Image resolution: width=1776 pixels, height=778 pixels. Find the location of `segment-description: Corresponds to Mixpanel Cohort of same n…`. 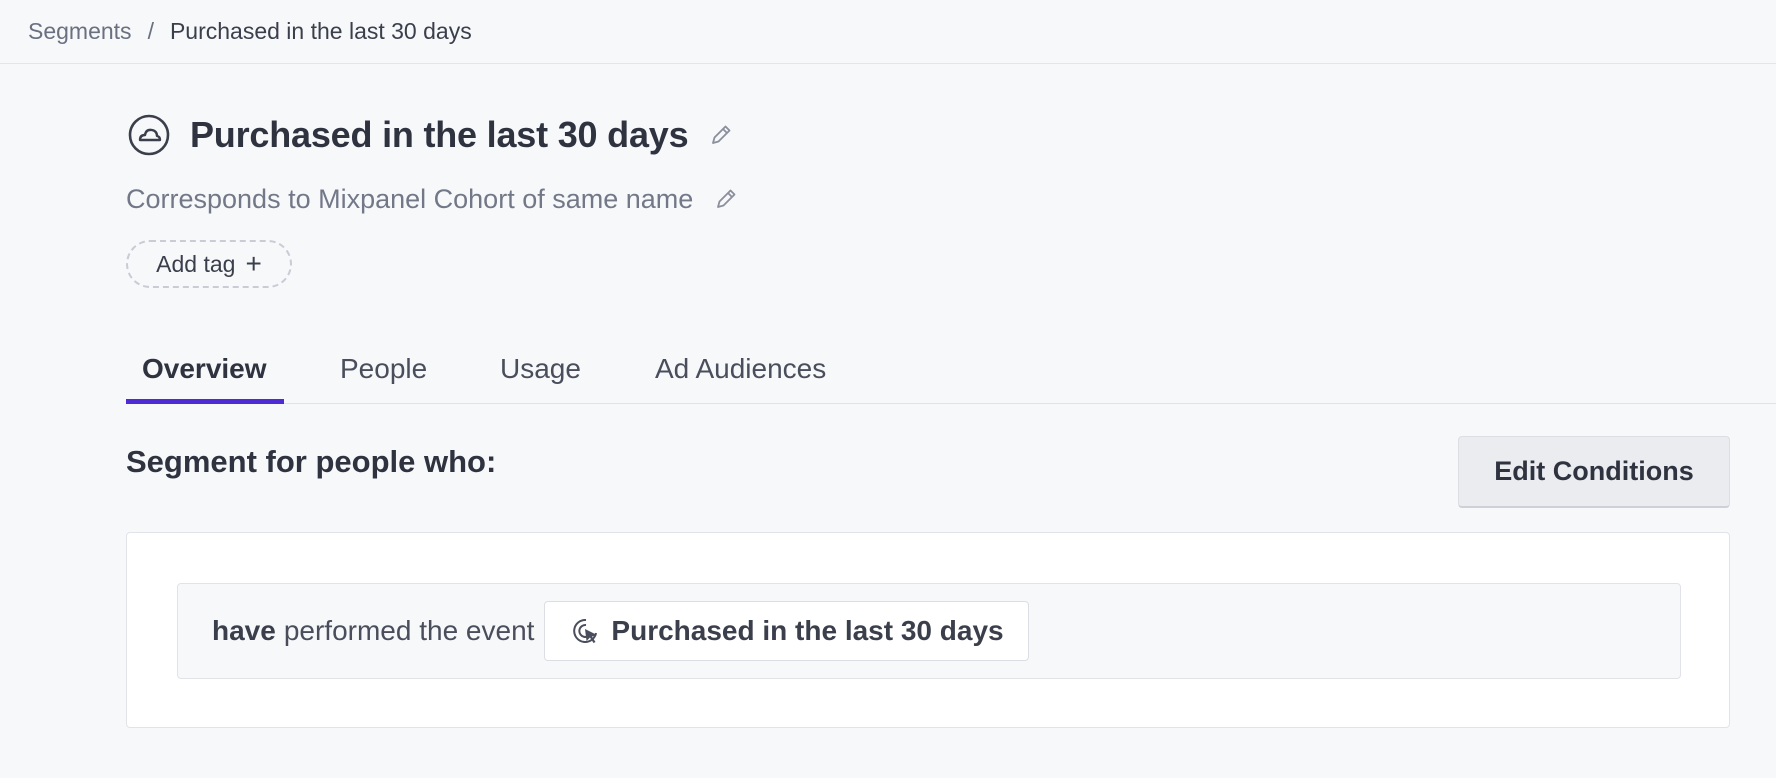

segment-description: Corresponds to Mixpanel Cohort of same n… is located at coordinates (410, 198).